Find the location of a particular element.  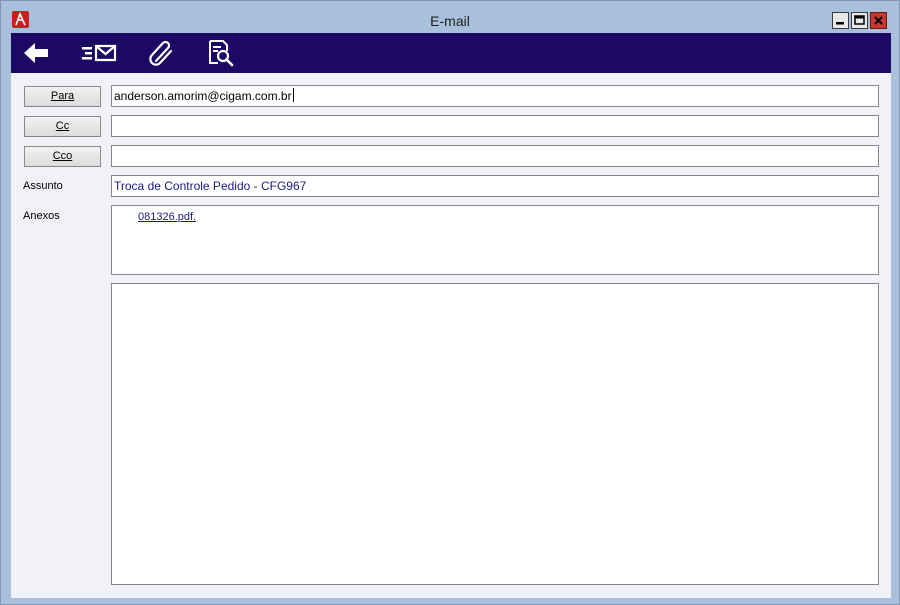

preview-button is located at coordinates (220, 53).